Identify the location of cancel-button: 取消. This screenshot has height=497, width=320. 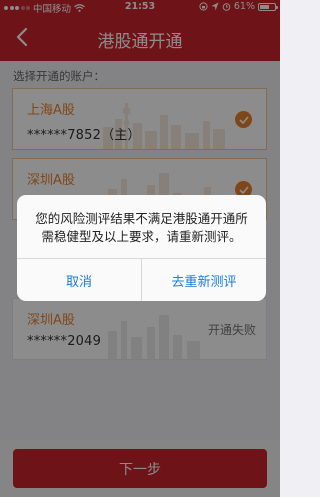
(79, 280).